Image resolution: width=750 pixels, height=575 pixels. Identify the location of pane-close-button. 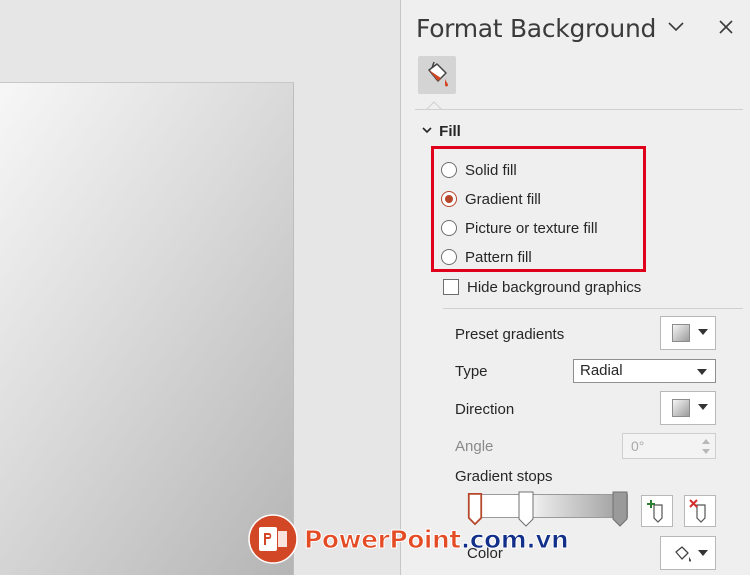
(726, 27).